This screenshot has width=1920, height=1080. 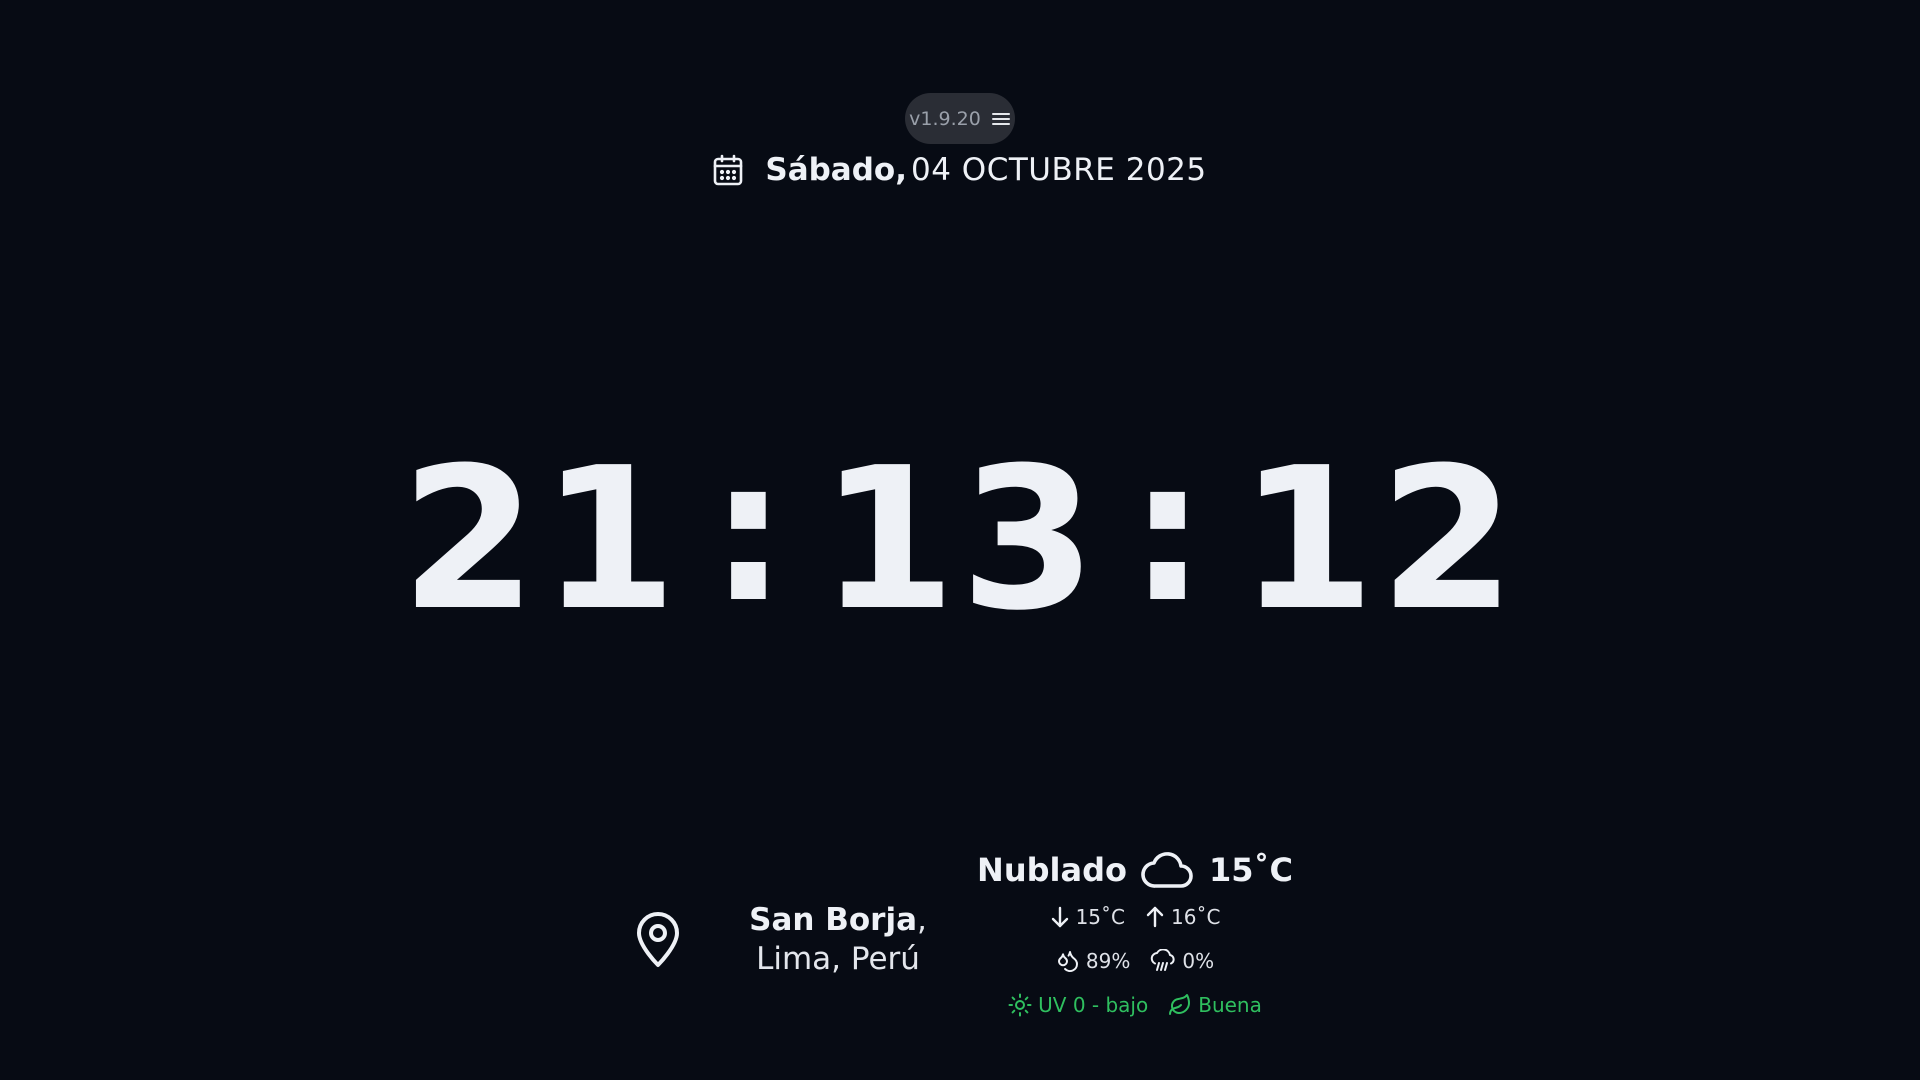 I want to click on uv-value: UV 0 - bajo, so click(x=1093, y=1005).